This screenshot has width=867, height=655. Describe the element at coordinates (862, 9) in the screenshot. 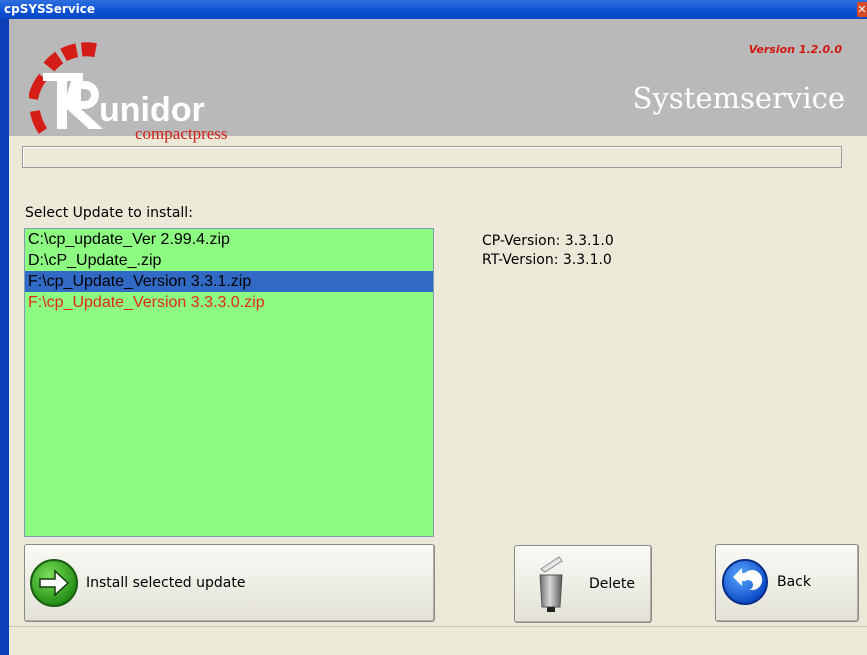

I see `close-icon: ✕` at that location.